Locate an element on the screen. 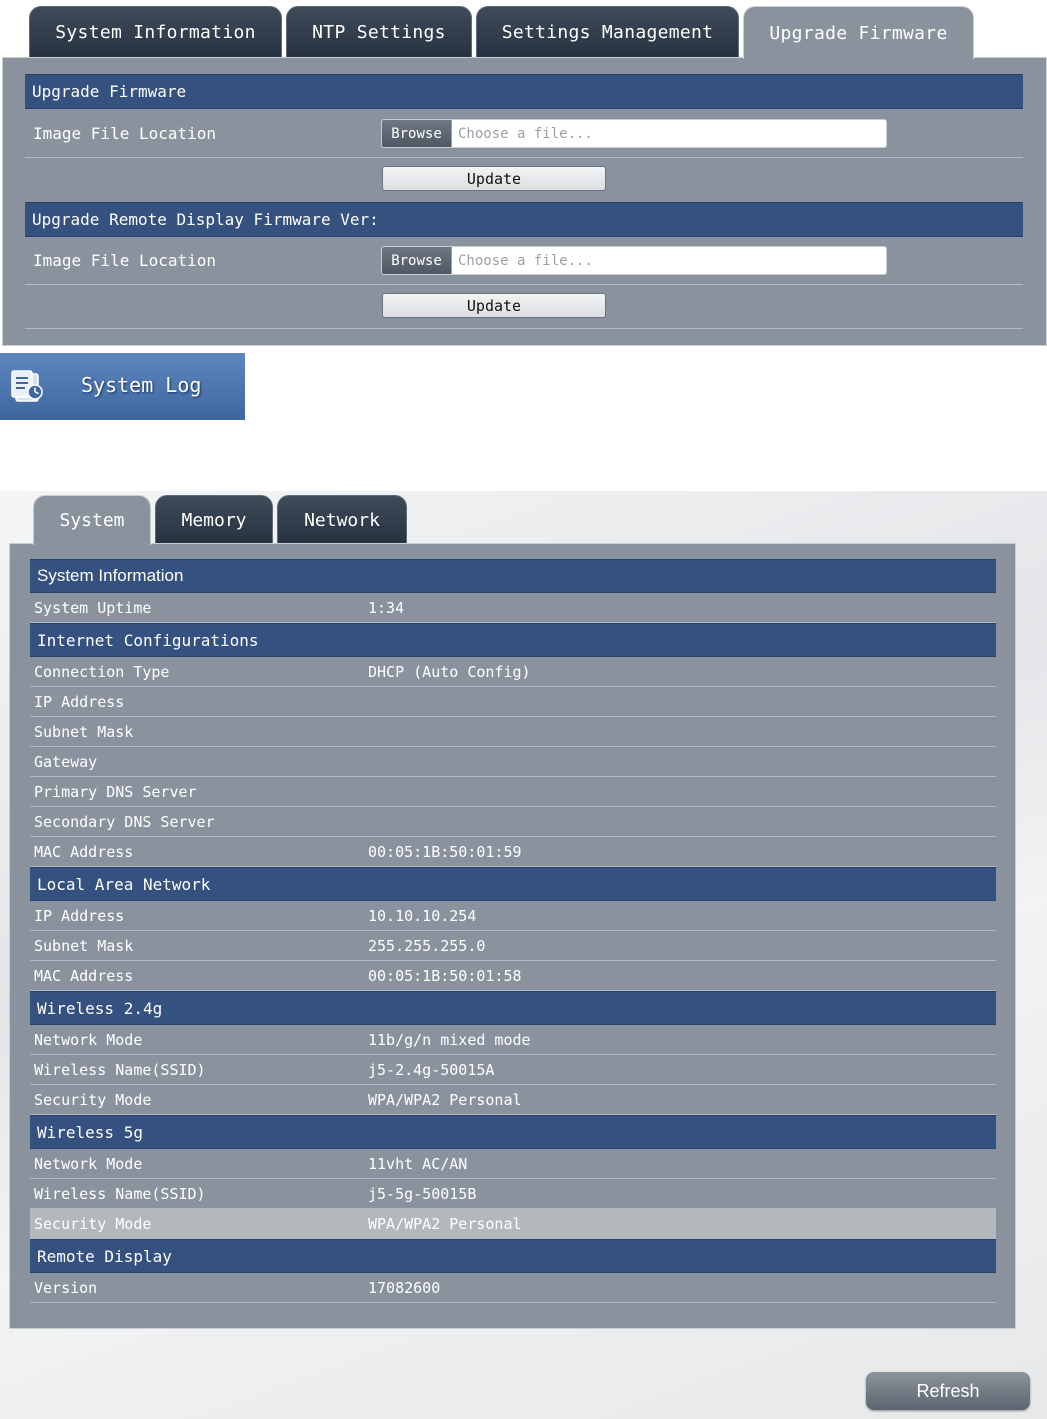  upgrade-remote-display-header: Upgrade Remote Display Firmware Ver: is located at coordinates (524, 219).